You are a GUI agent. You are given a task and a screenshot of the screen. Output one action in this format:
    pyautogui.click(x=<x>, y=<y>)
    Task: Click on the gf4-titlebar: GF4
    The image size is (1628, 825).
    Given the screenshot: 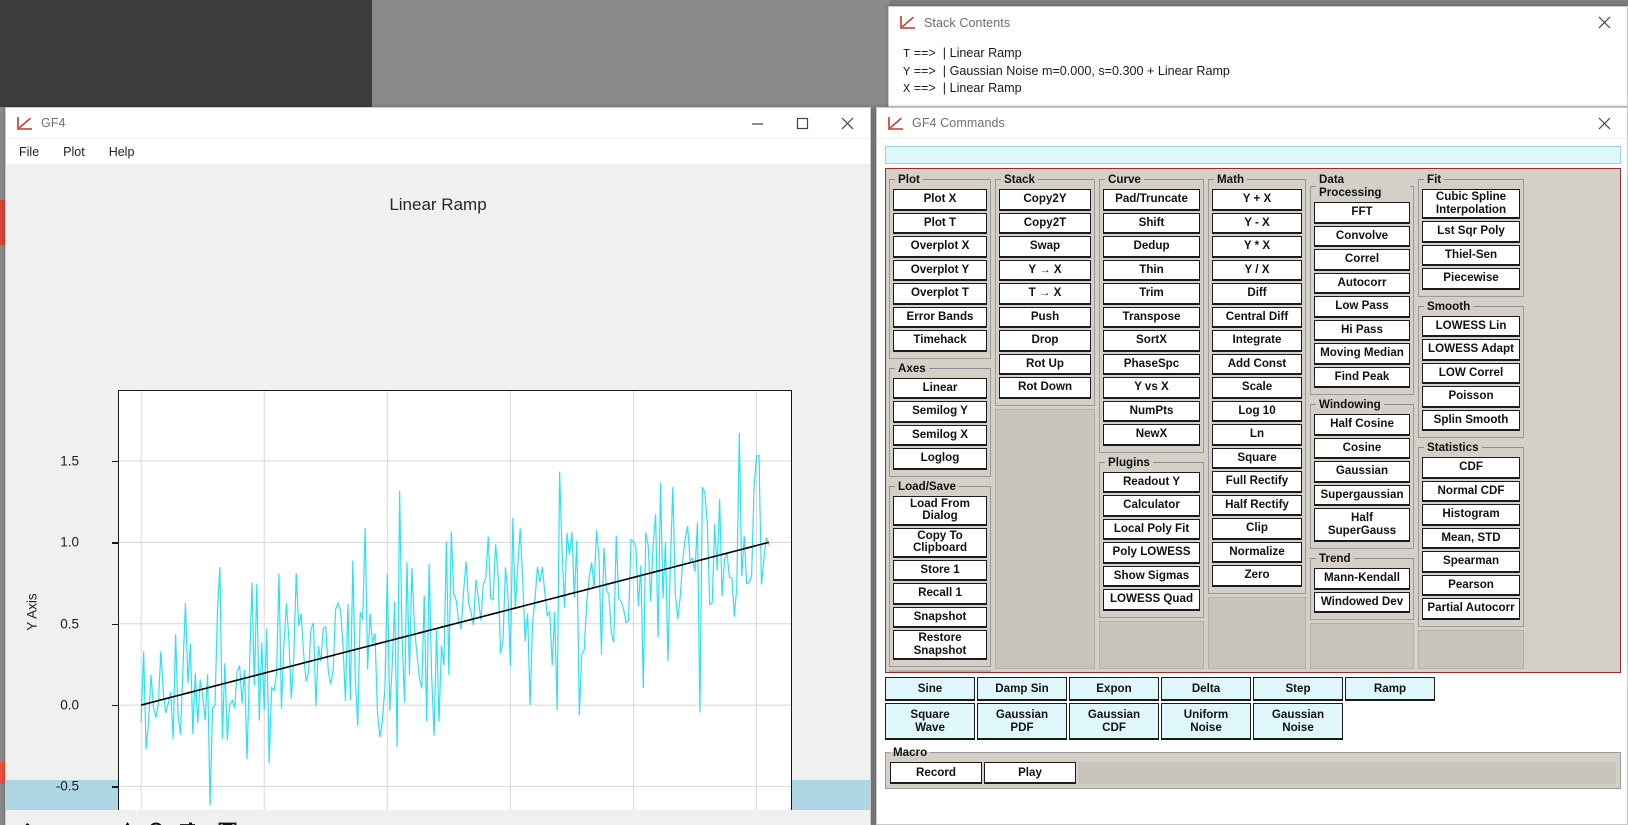 What is the action you would take?
    pyautogui.click(x=438, y=123)
    